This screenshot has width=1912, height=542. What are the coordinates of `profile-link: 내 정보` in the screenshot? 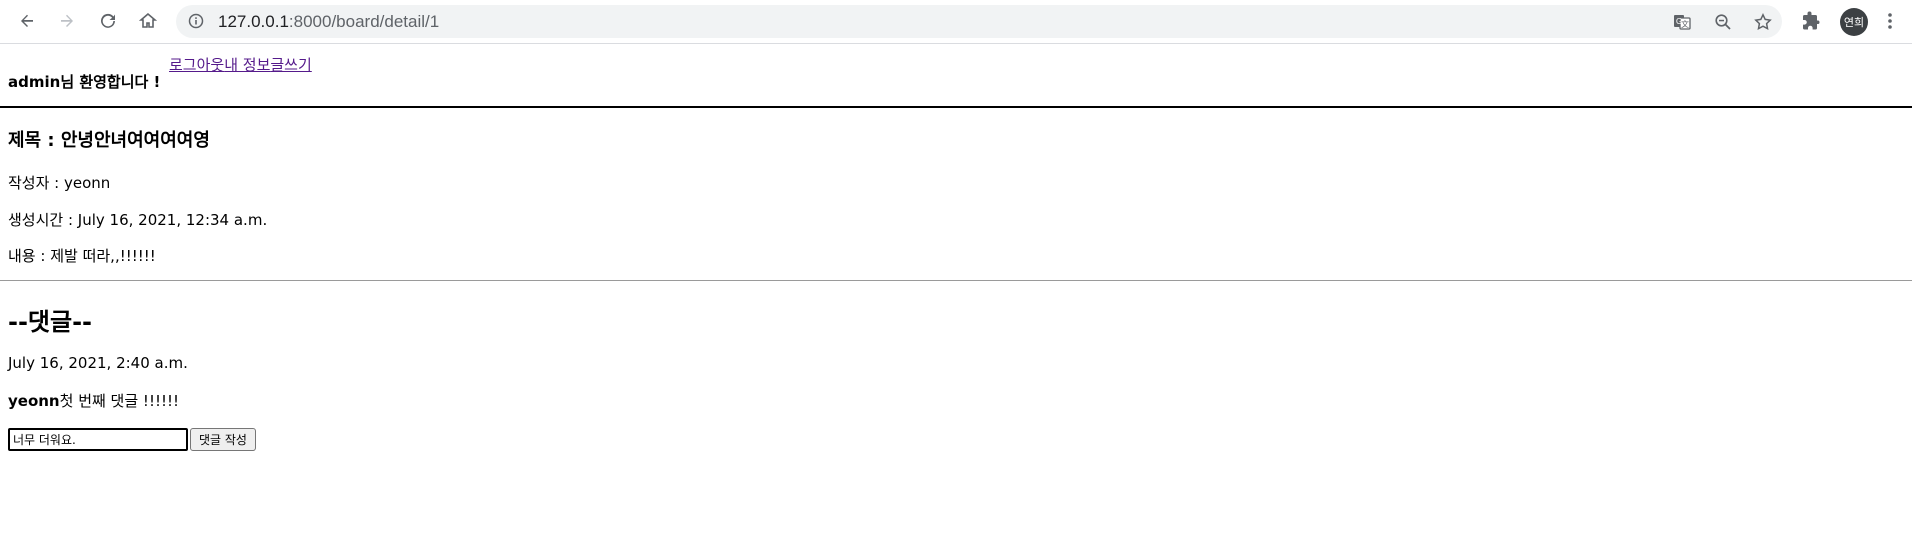 It's located at (247, 65).